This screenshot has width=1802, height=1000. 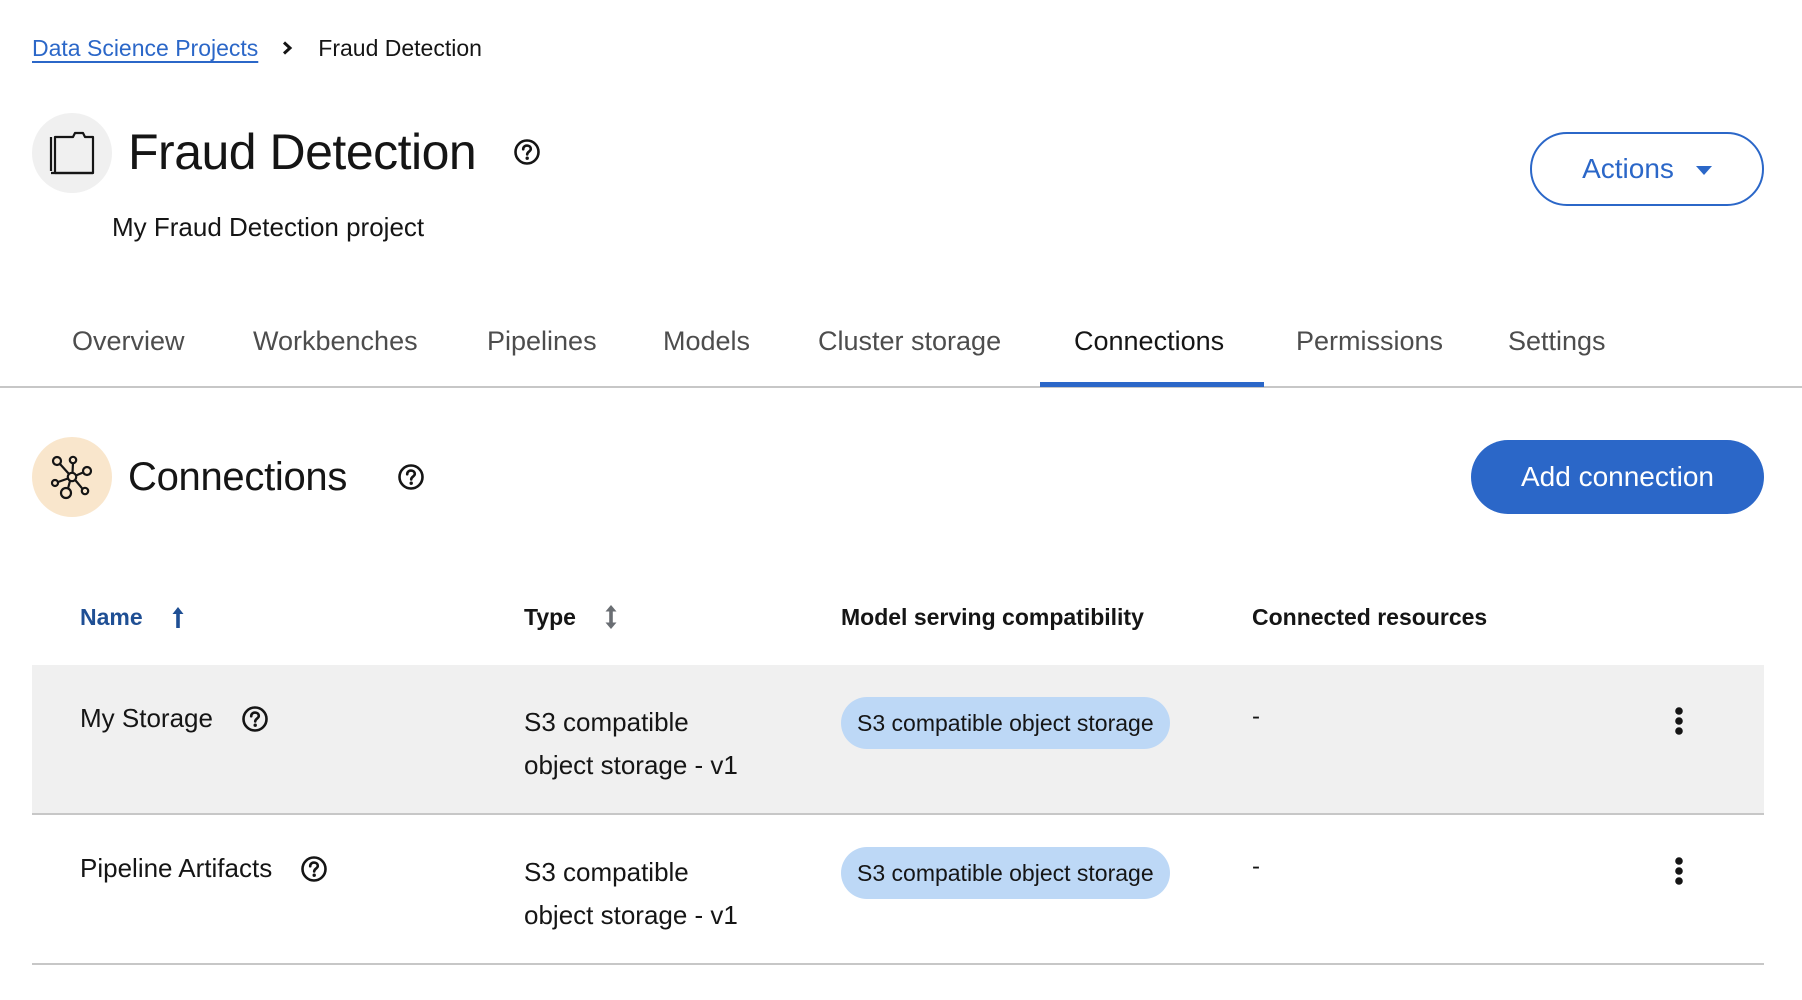 I want to click on connections-network-icon, so click(x=72, y=477).